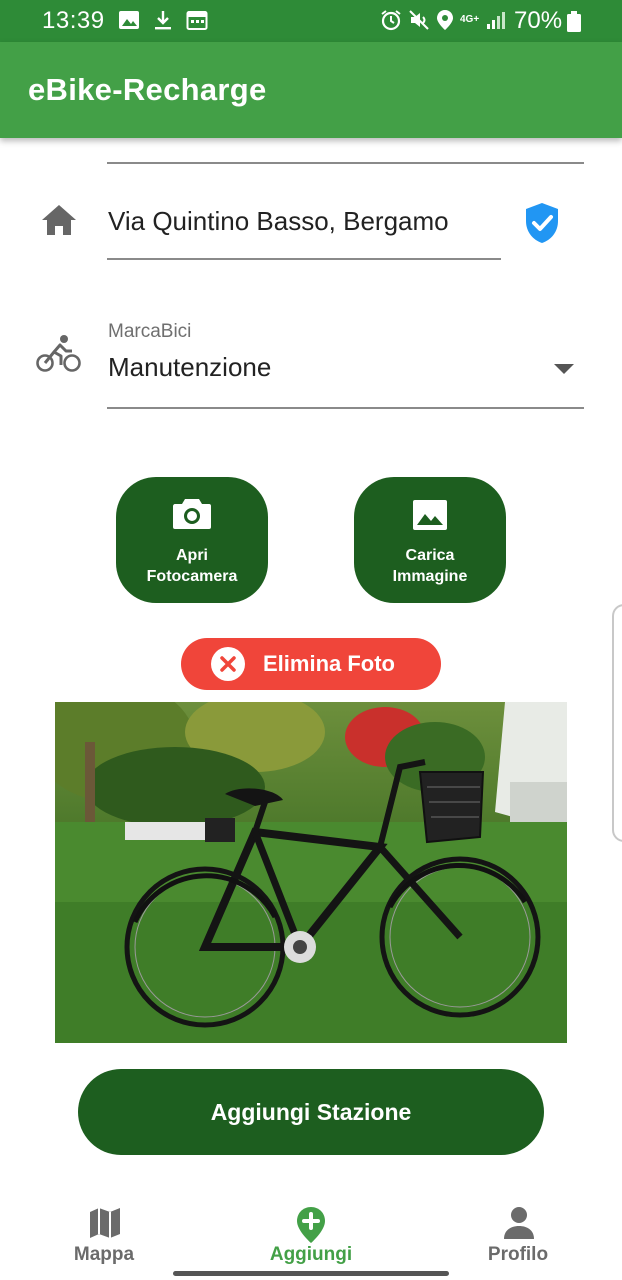 The height and width of the screenshot is (1280, 622). What do you see at coordinates (542, 223) in the screenshot?
I see `verified-shield-icon` at bounding box center [542, 223].